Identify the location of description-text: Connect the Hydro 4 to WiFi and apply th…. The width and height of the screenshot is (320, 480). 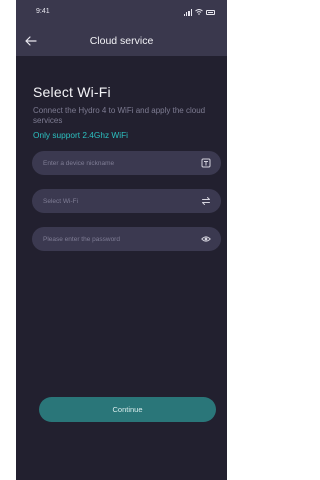
(119, 115).